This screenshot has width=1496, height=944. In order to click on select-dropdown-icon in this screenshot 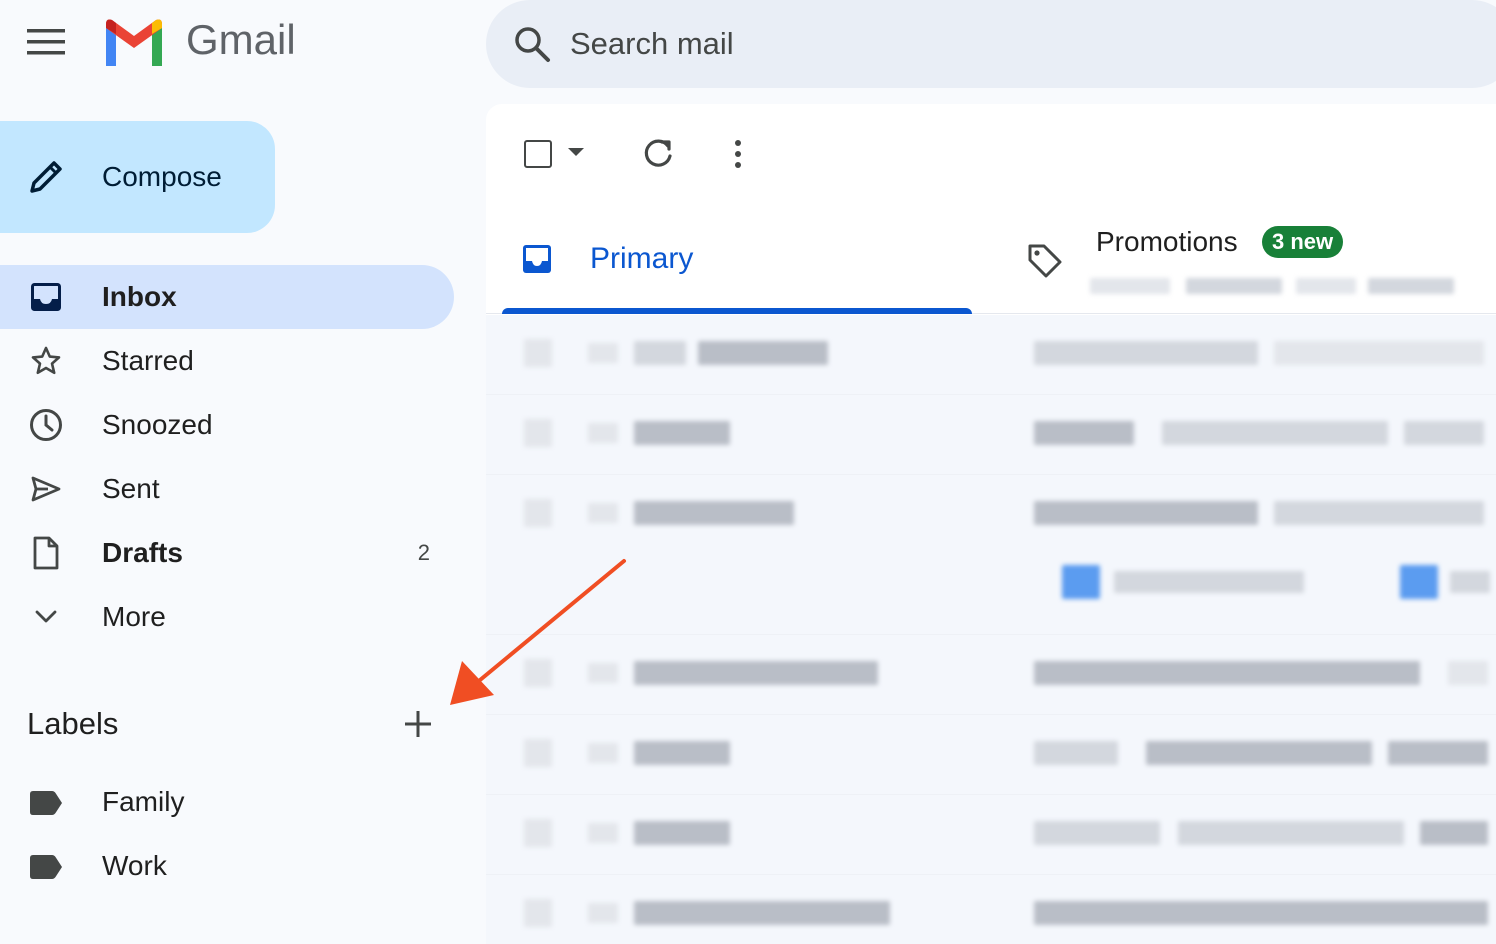, I will do `click(576, 152)`.